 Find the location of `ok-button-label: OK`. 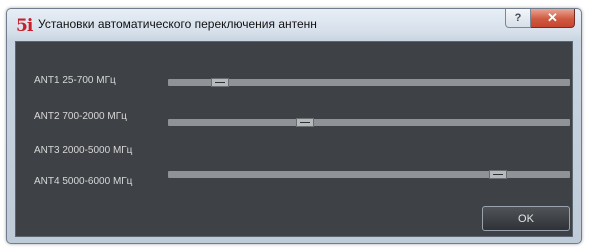

ok-button-label: OK is located at coordinates (526, 218).